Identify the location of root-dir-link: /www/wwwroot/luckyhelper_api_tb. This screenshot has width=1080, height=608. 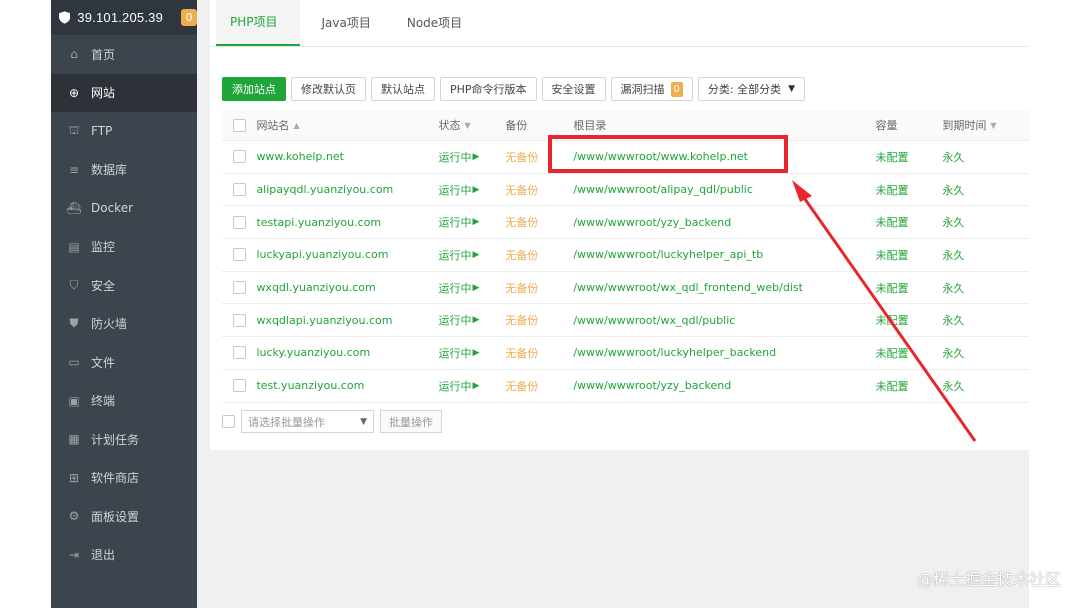
(724, 254).